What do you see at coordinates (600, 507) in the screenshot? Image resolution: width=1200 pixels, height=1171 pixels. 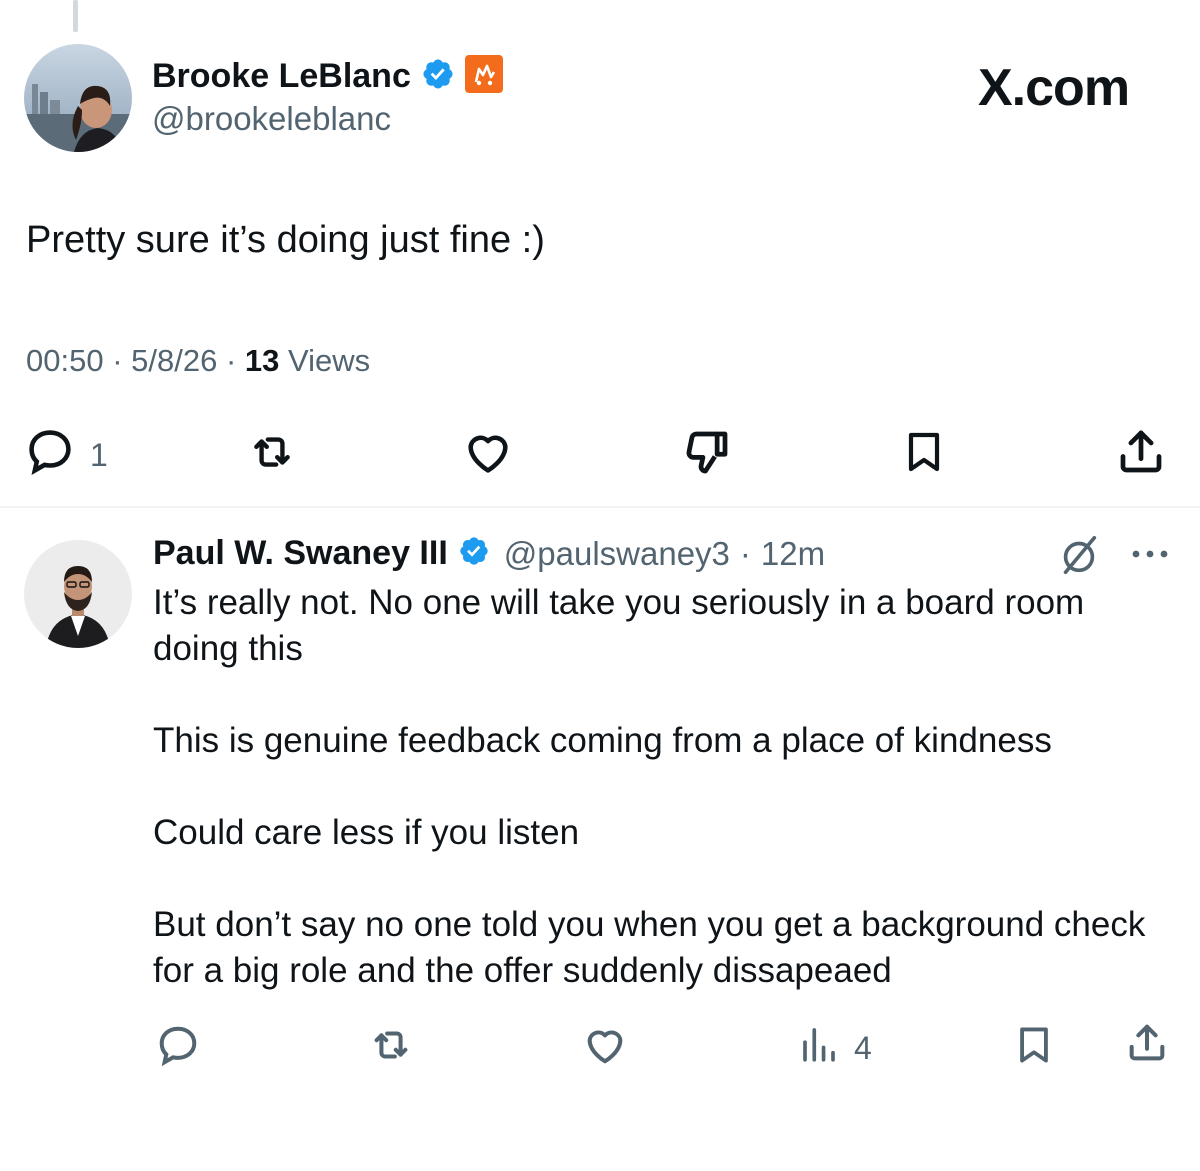 I see `post-divider` at bounding box center [600, 507].